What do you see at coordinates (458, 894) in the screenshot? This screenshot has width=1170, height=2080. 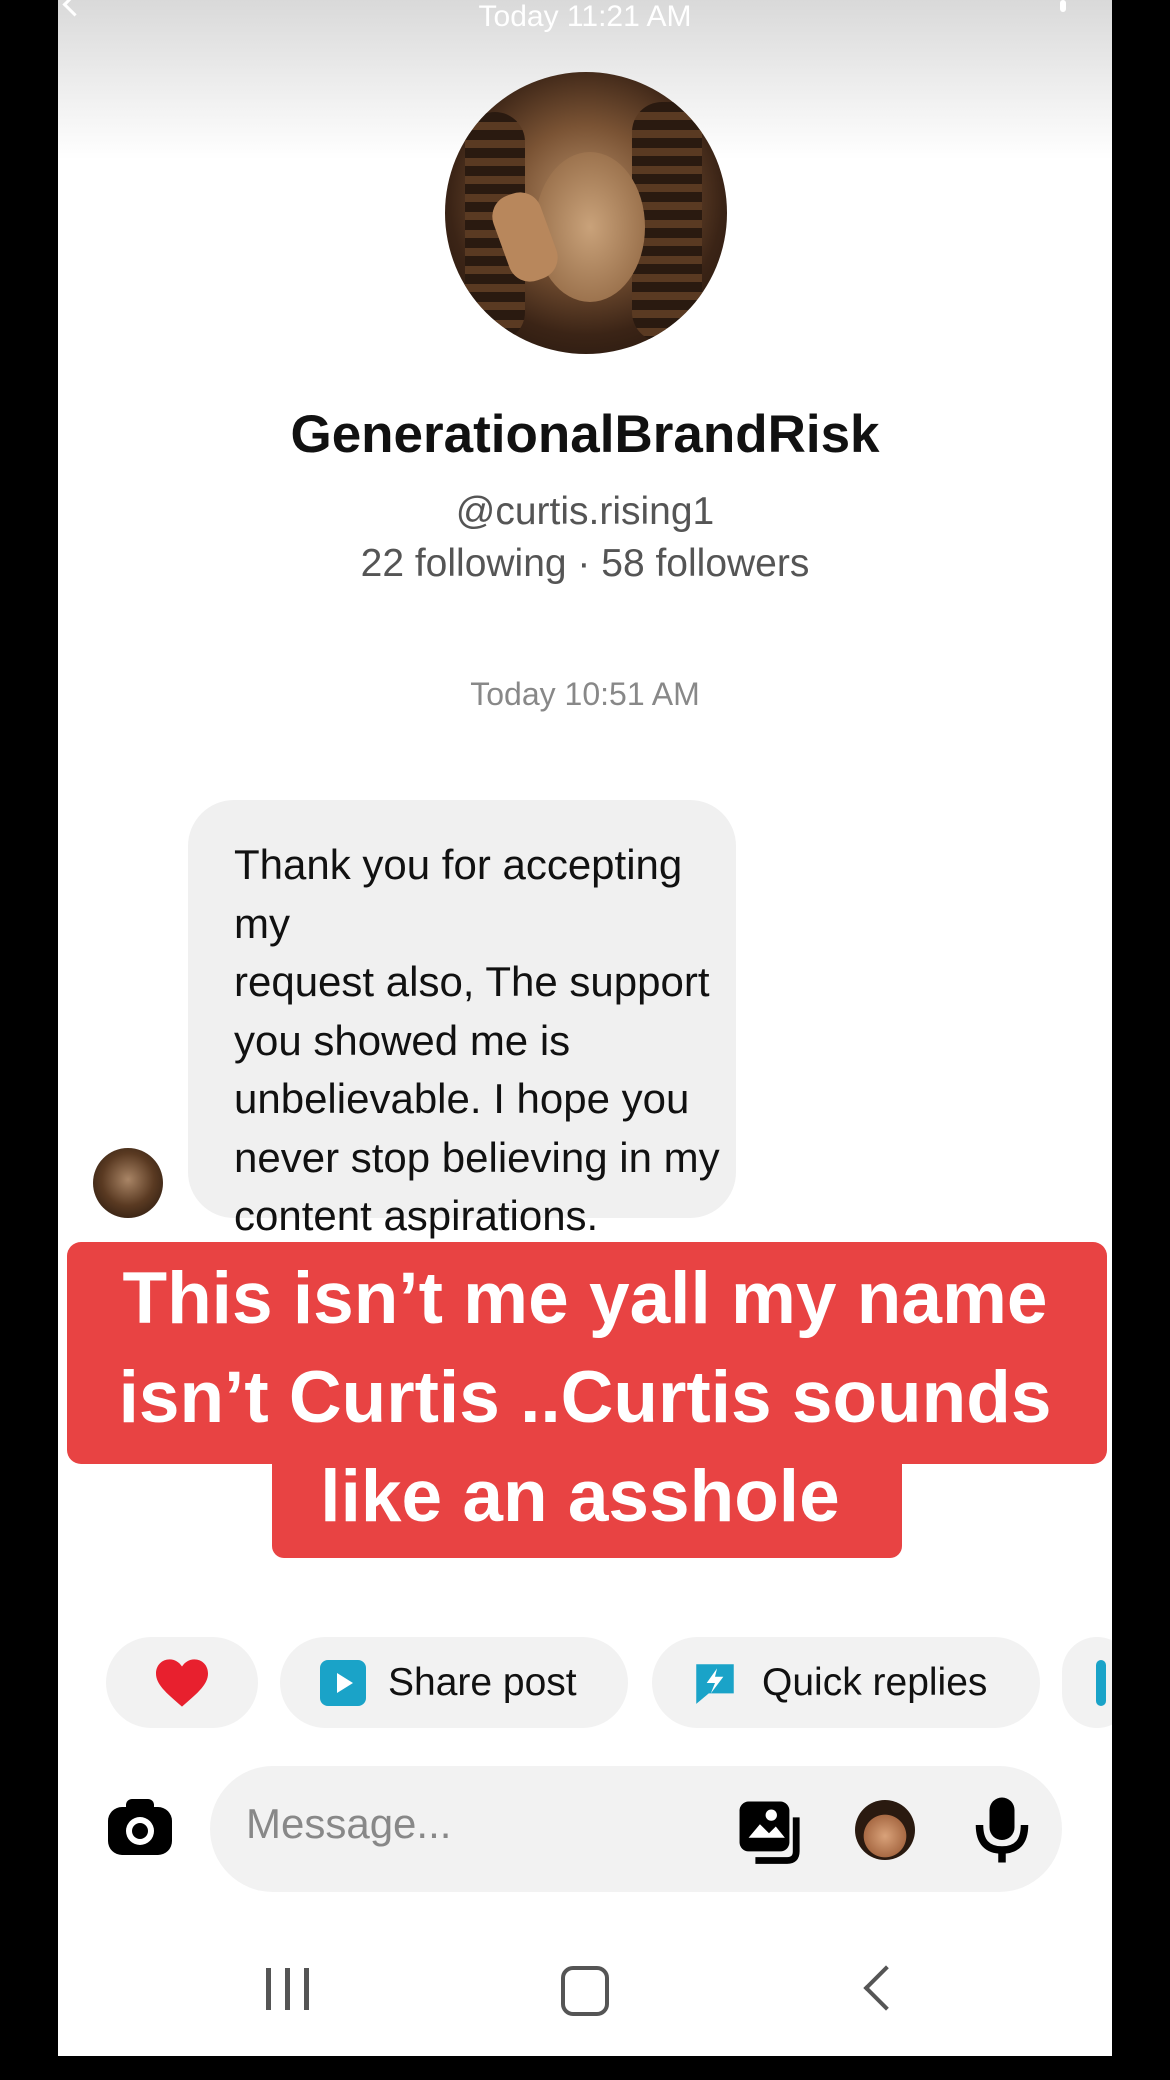 I see `message-line: Thank you for accepting my` at bounding box center [458, 894].